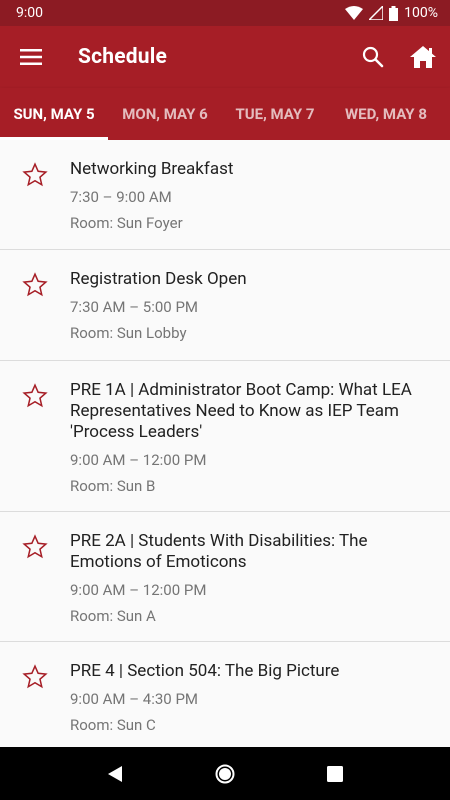 This screenshot has height=800, width=450. I want to click on session-room: Room: Sun Lobby, so click(128, 333).